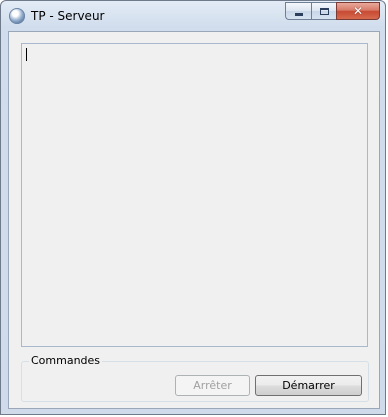  What do you see at coordinates (298, 11) in the screenshot?
I see `minimize-button` at bounding box center [298, 11].